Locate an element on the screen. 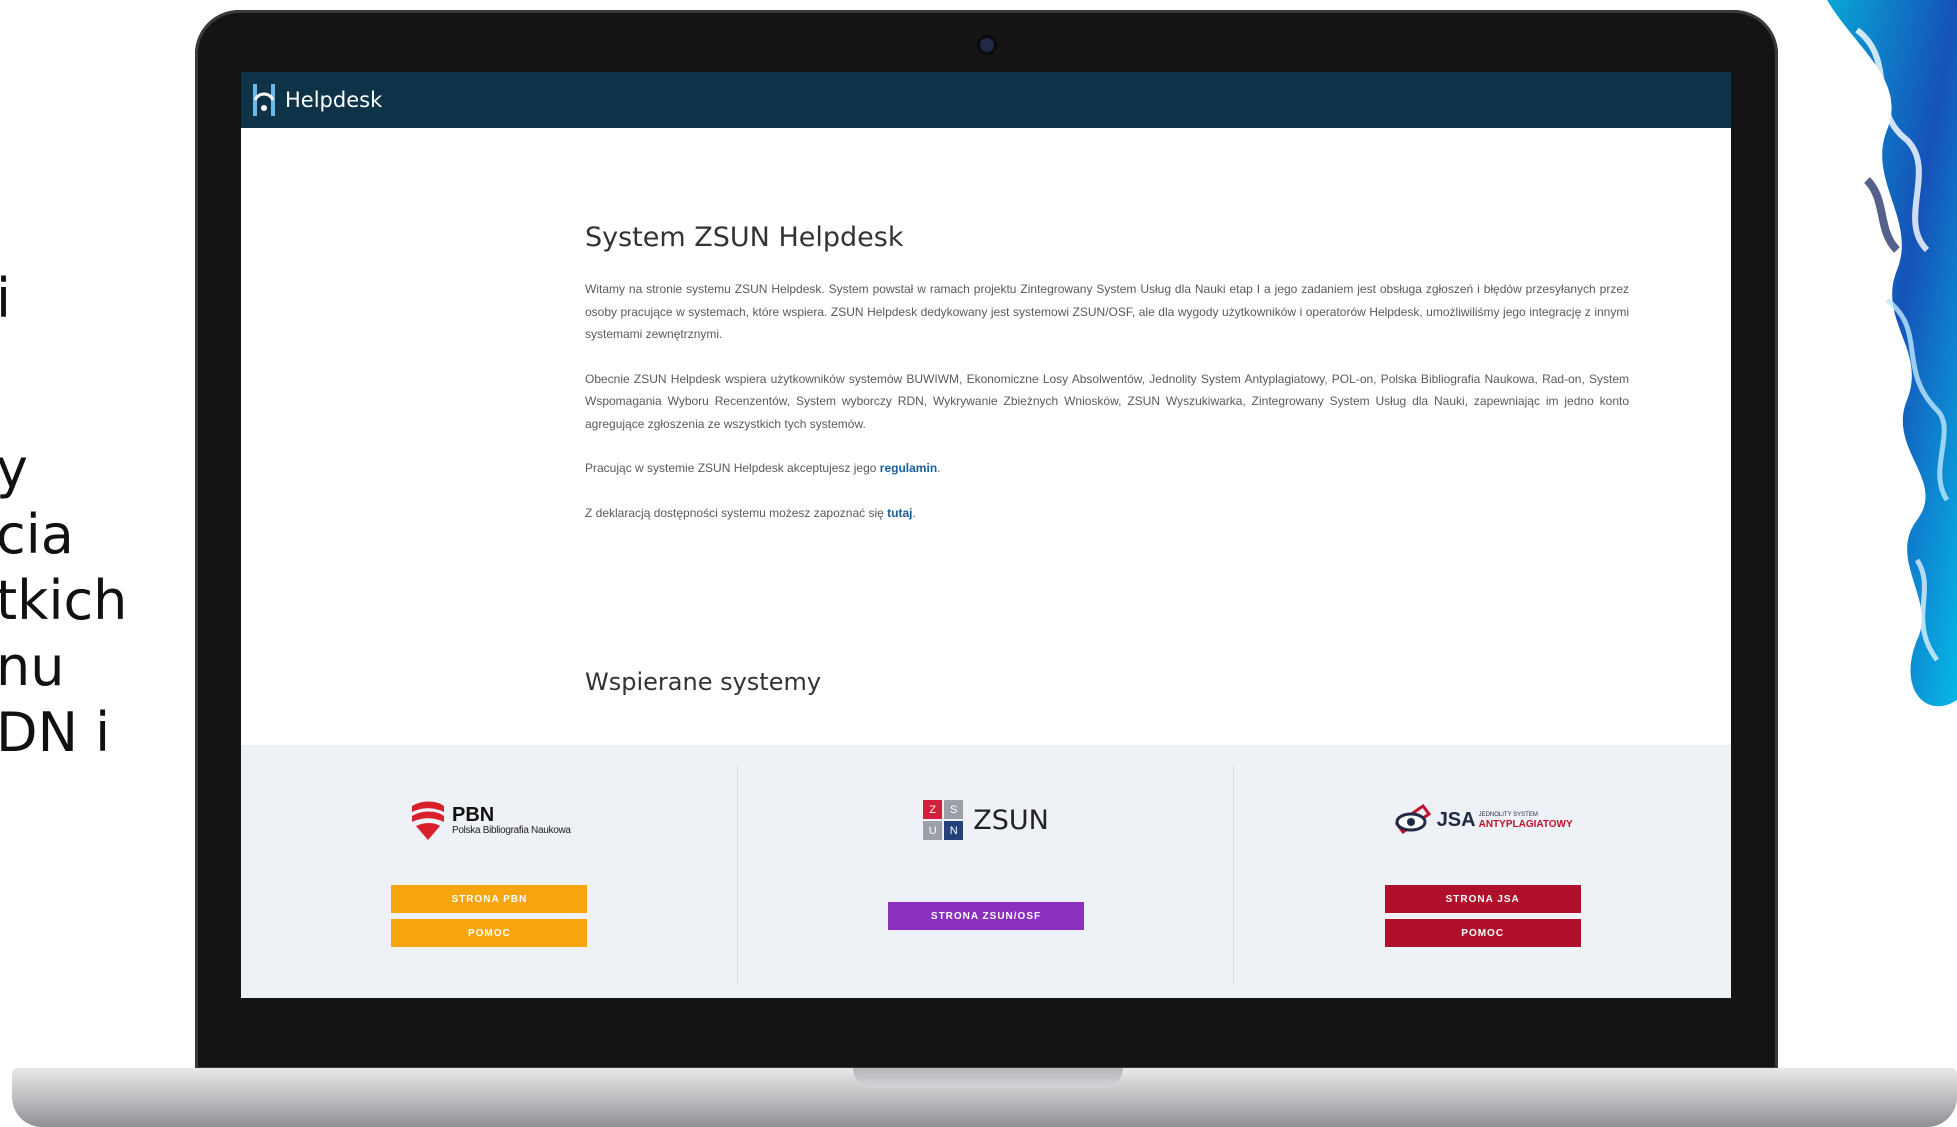  zsun-logo-title: ZSUN is located at coordinates (1011, 820).